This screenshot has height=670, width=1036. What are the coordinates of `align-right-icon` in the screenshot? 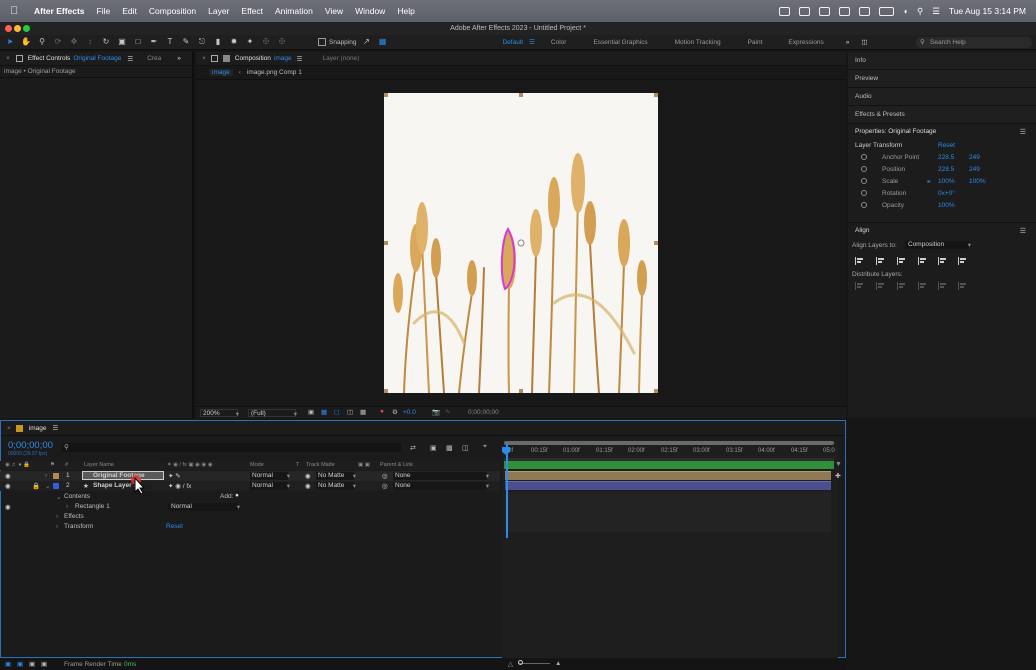 It's located at (902, 261).